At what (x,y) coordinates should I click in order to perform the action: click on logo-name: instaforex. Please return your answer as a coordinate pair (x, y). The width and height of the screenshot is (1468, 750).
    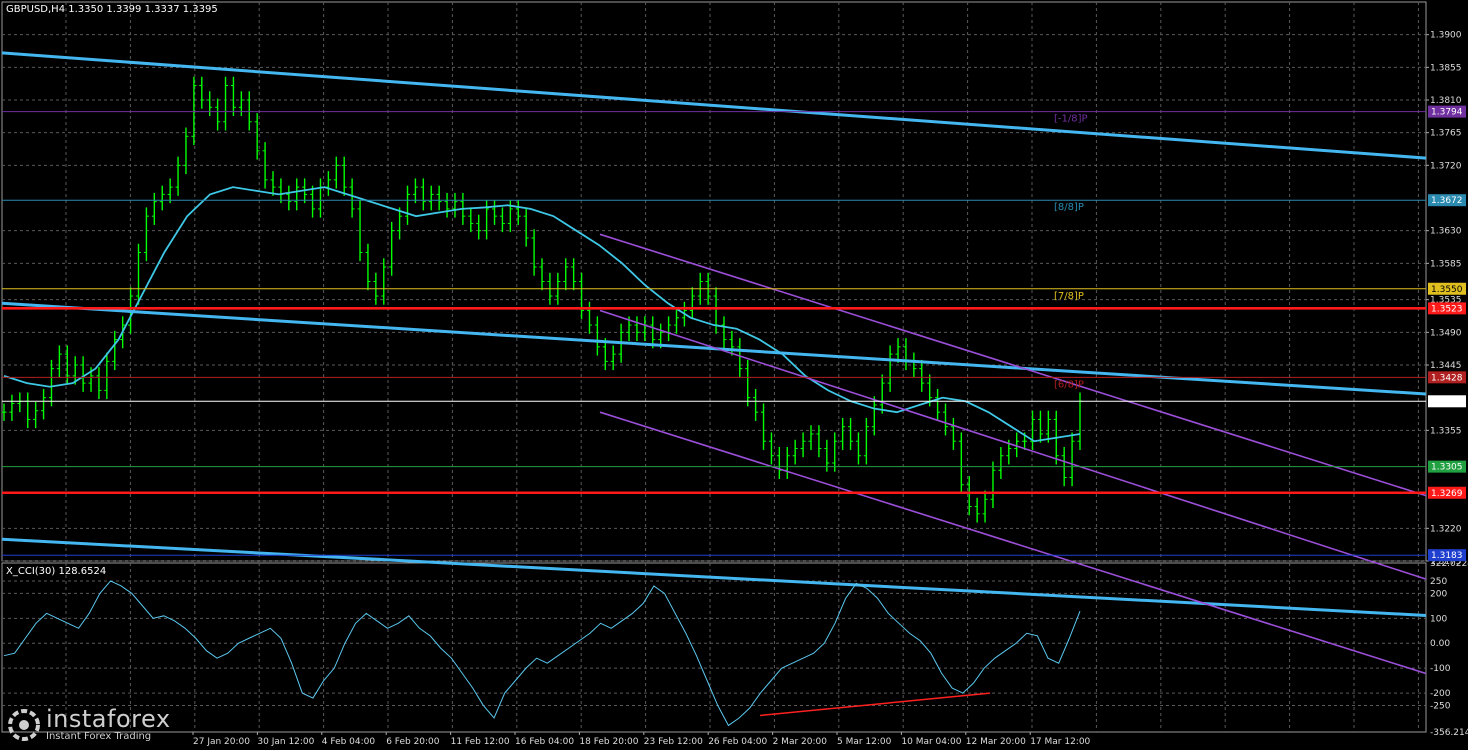
    Looking at the image, I should click on (108, 719).